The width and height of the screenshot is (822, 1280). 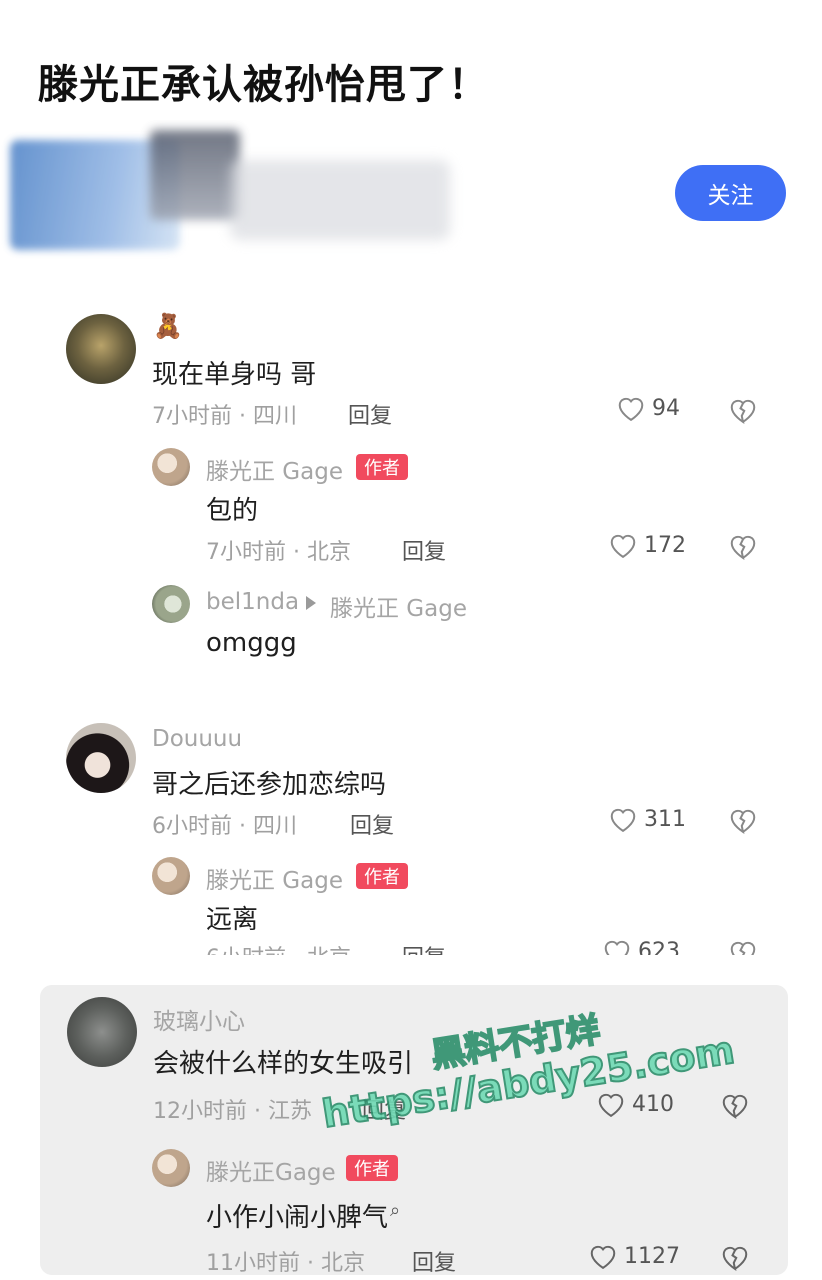 What do you see at coordinates (224, 826) in the screenshot?
I see `comment-meta: 6小时前 · 四川` at bounding box center [224, 826].